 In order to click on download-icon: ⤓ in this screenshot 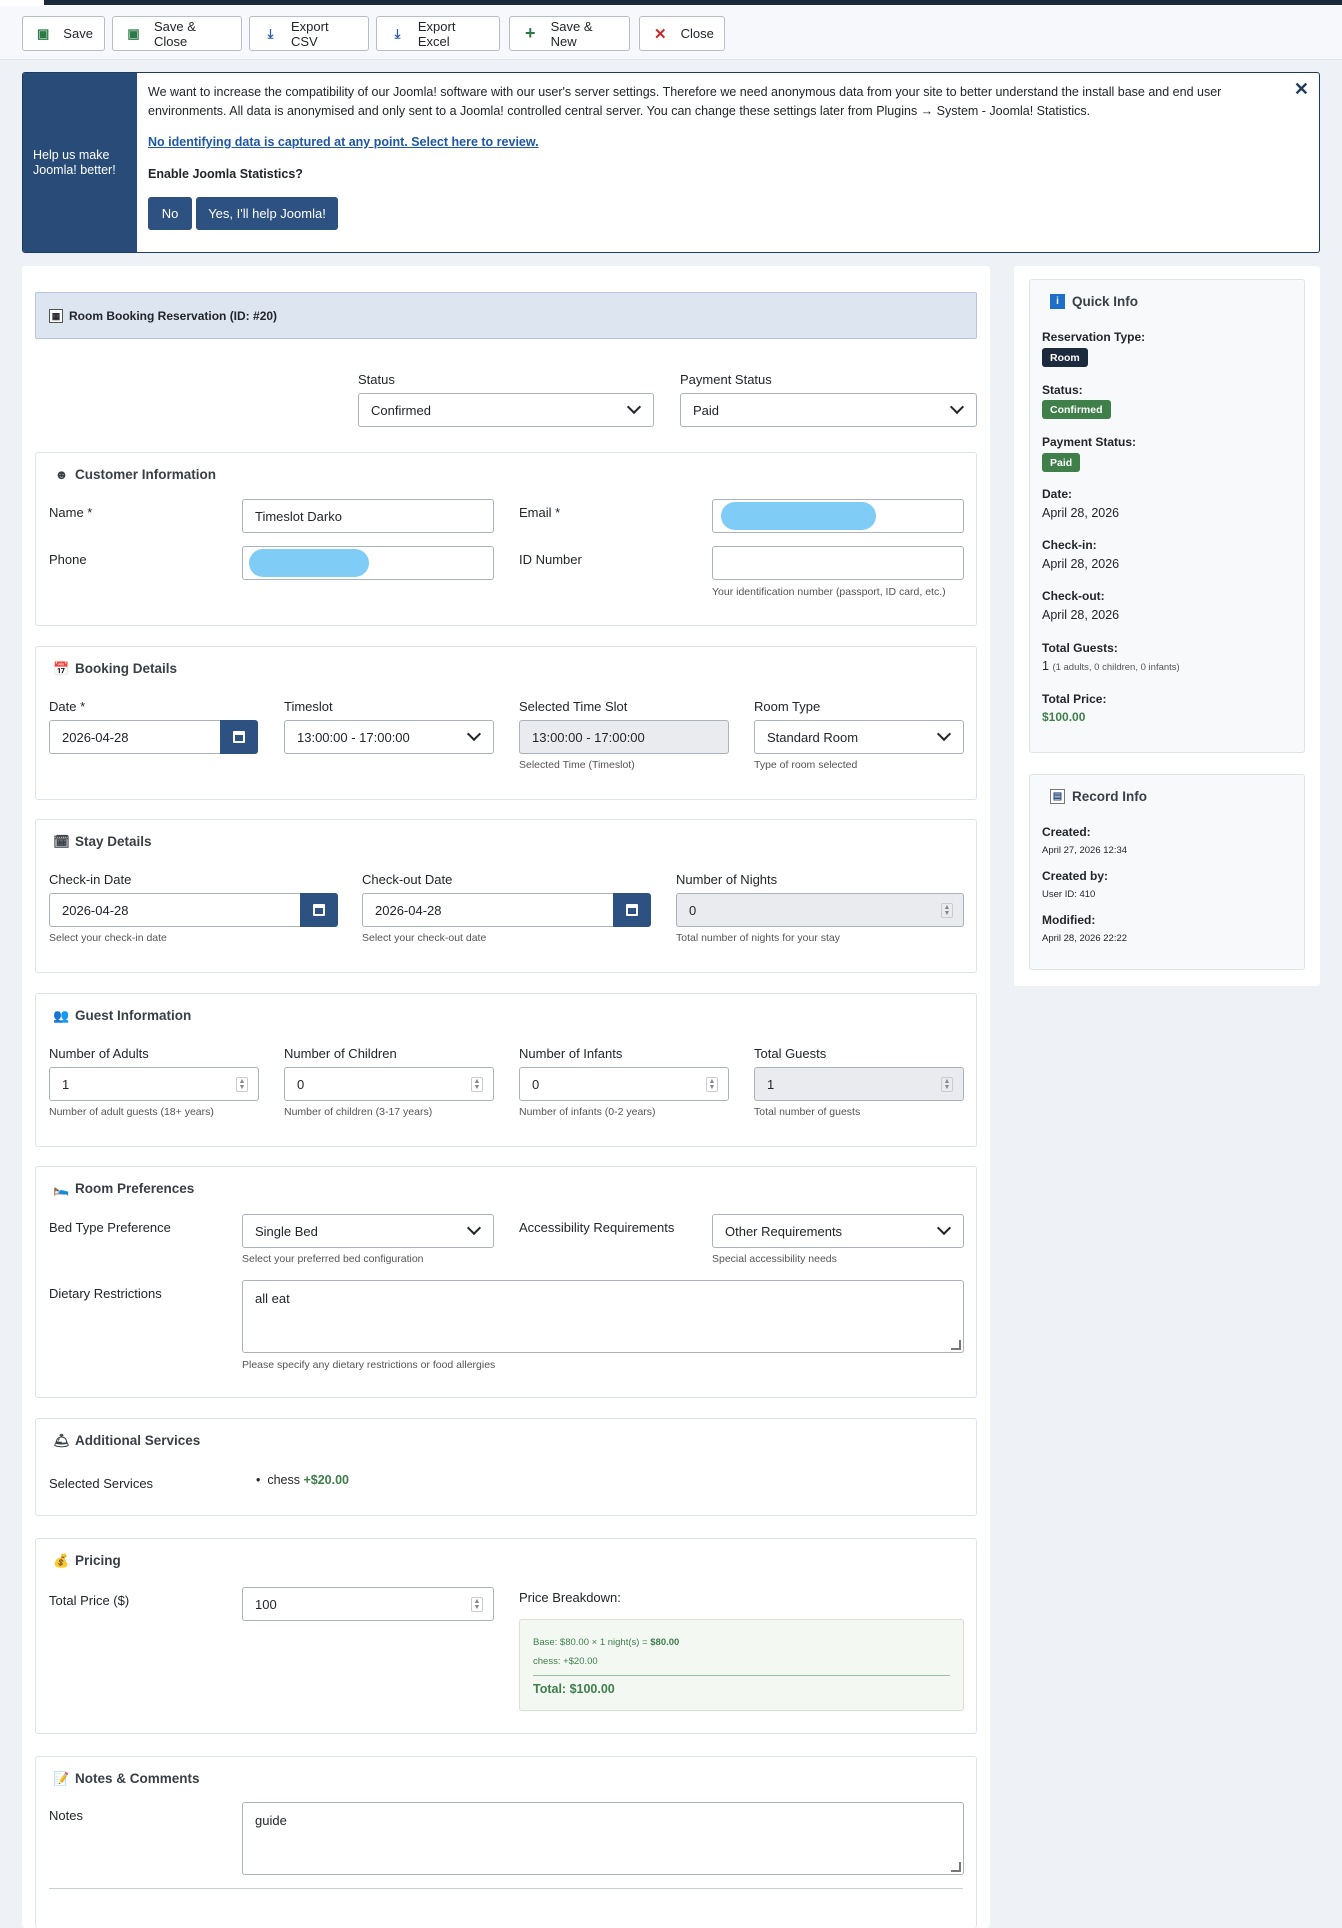, I will do `click(270, 33)`.